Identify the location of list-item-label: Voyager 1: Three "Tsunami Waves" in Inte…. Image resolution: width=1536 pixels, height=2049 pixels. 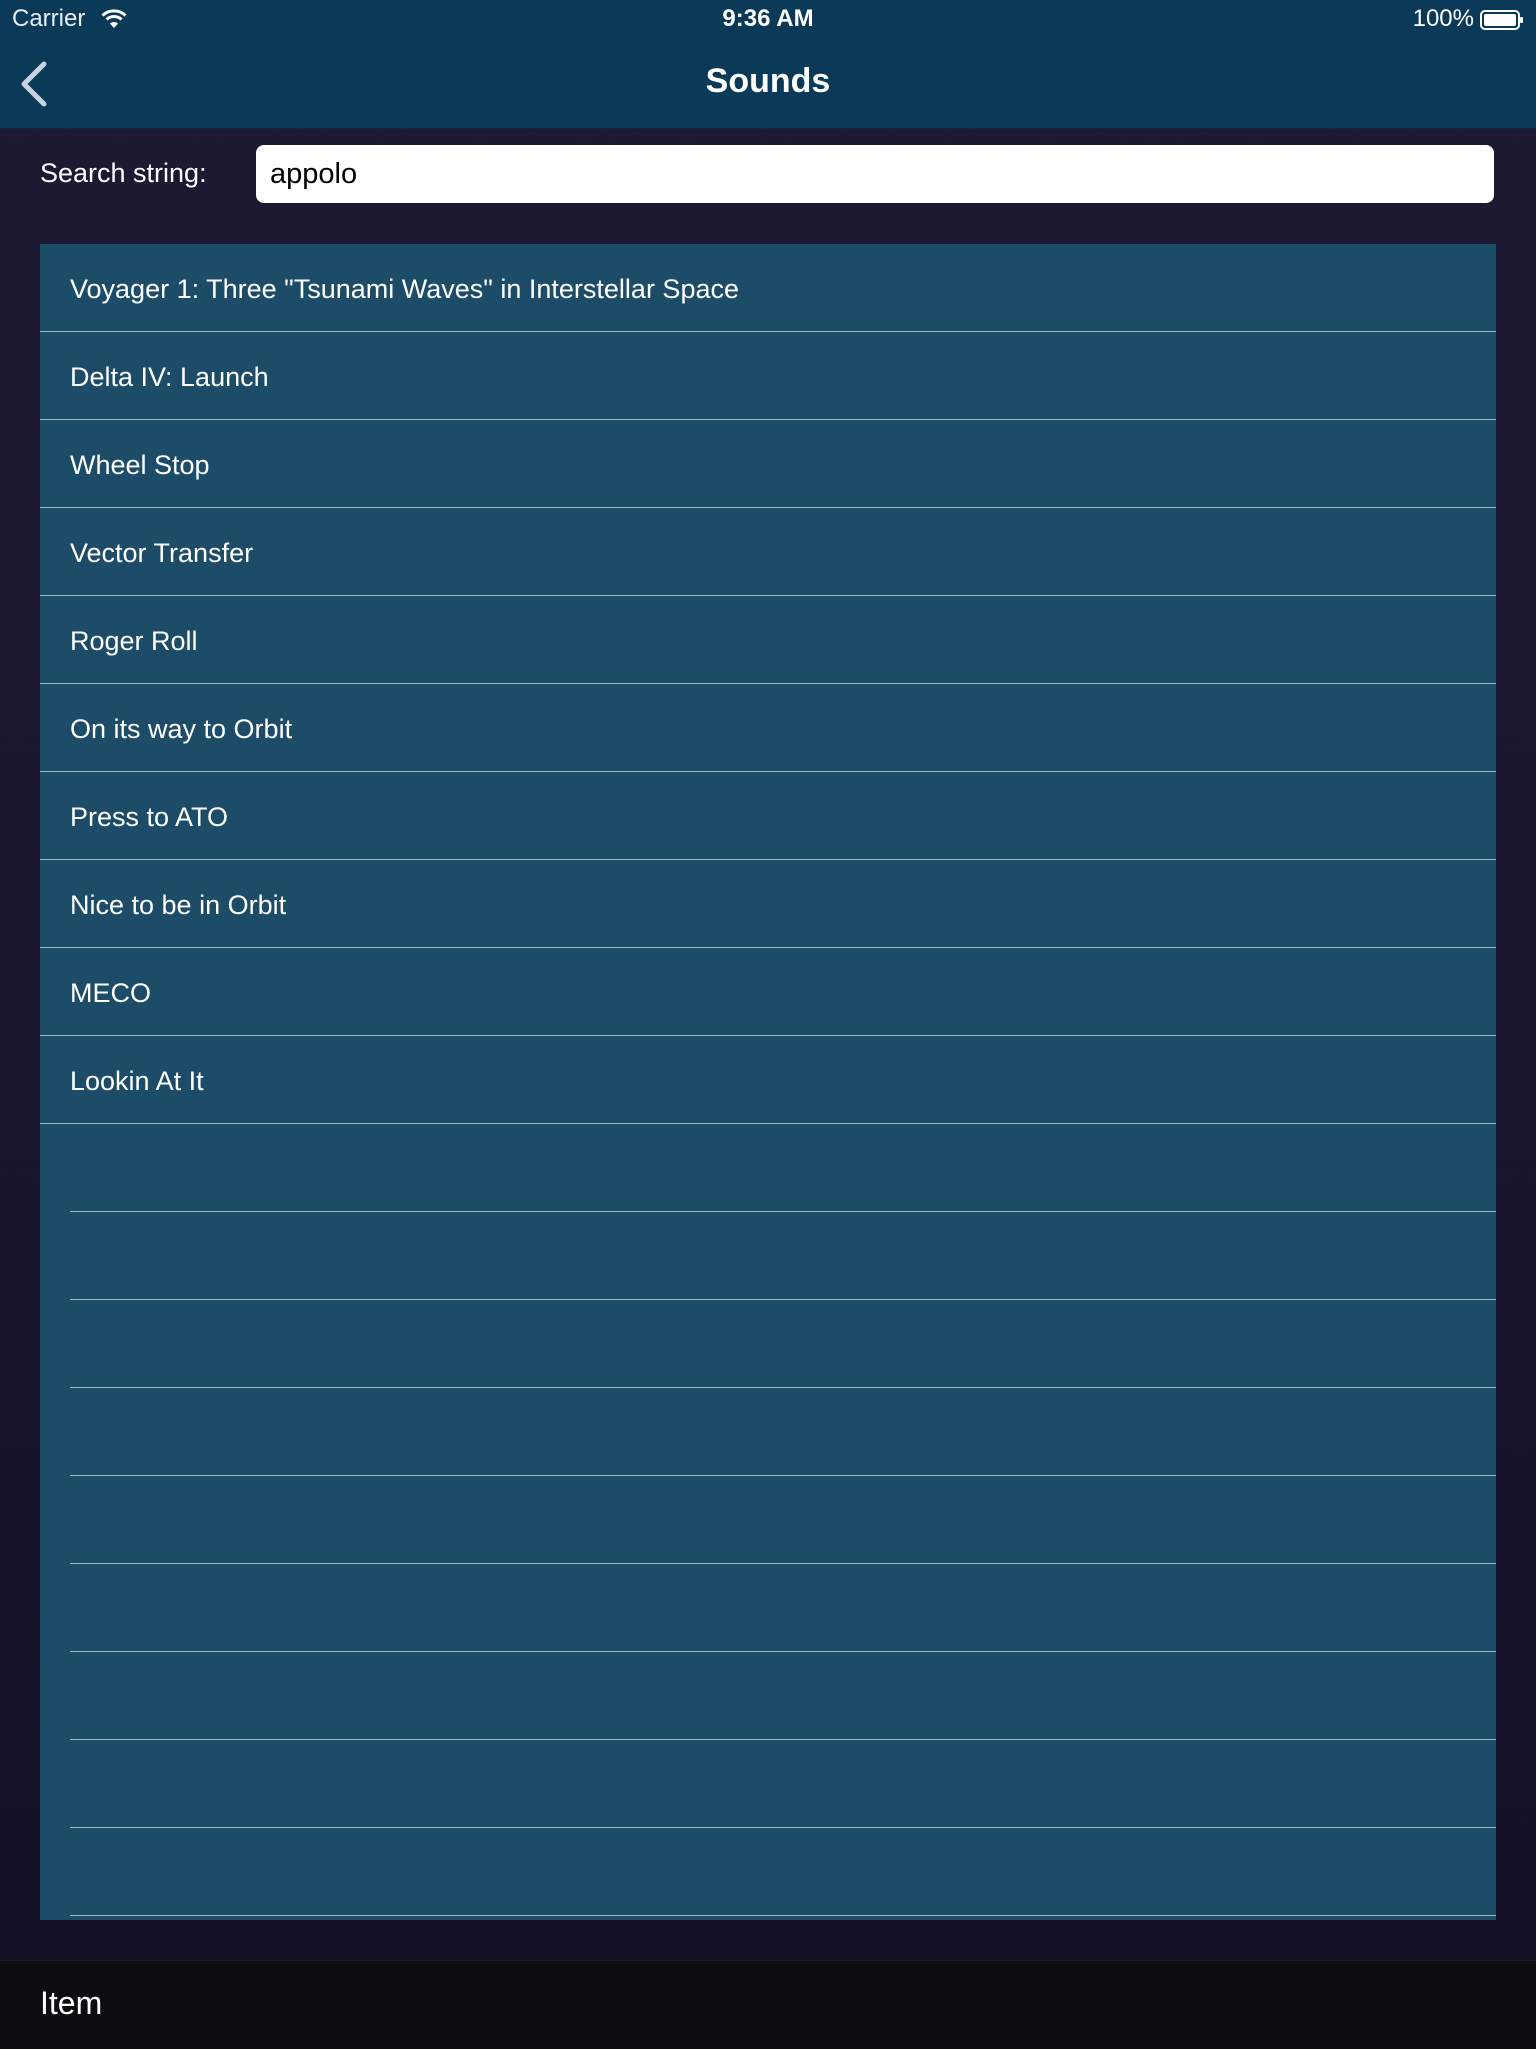
(404, 289).